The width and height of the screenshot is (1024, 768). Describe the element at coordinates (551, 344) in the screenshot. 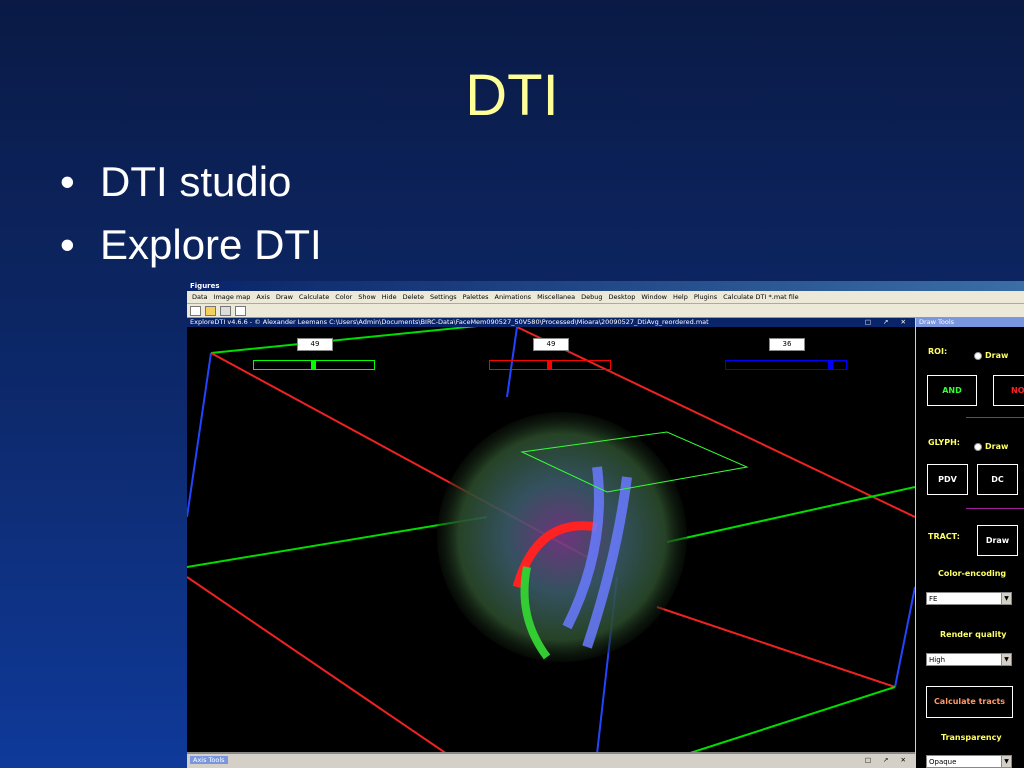

I see `slice-y-value: 49` at that location.